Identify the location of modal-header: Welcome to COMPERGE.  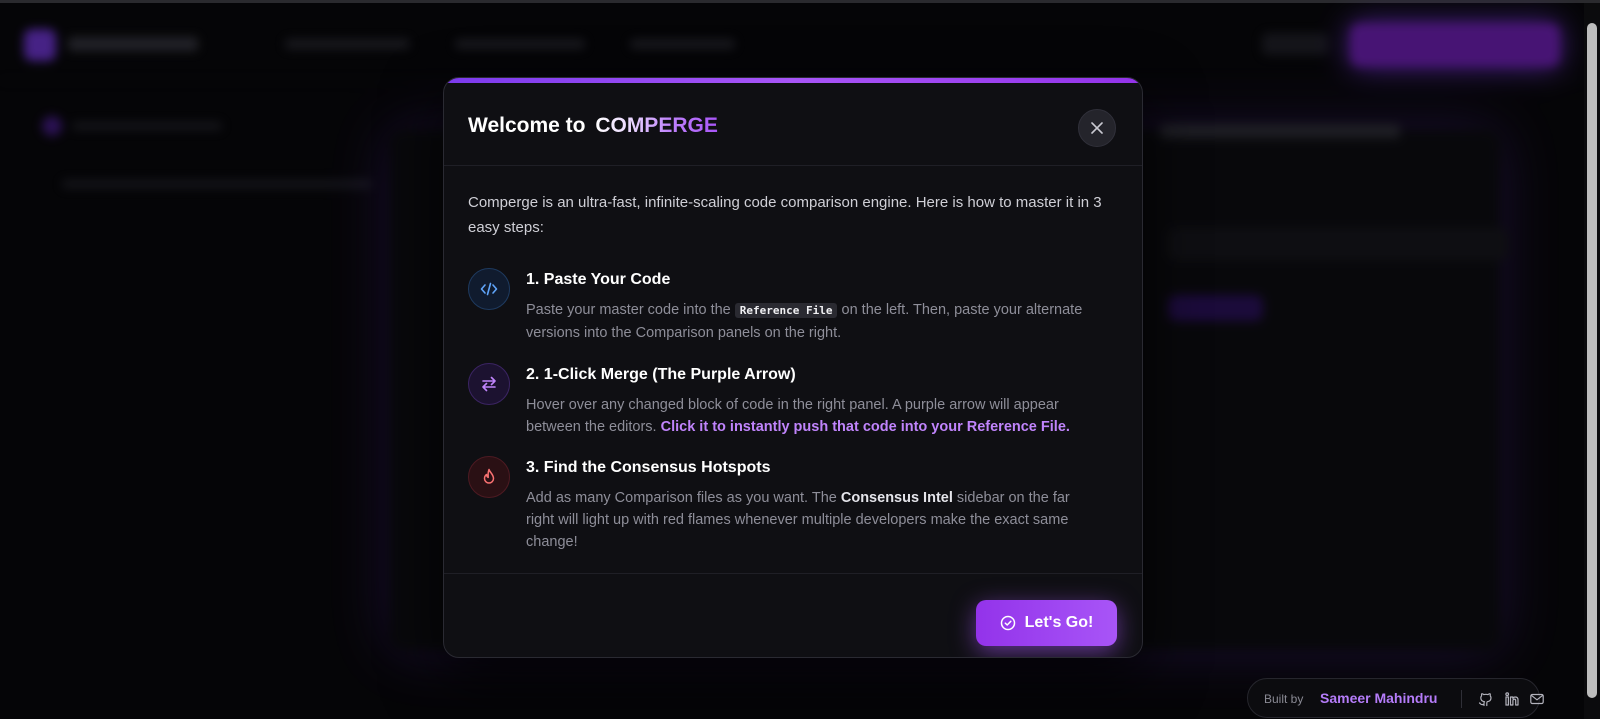
(793, 124).